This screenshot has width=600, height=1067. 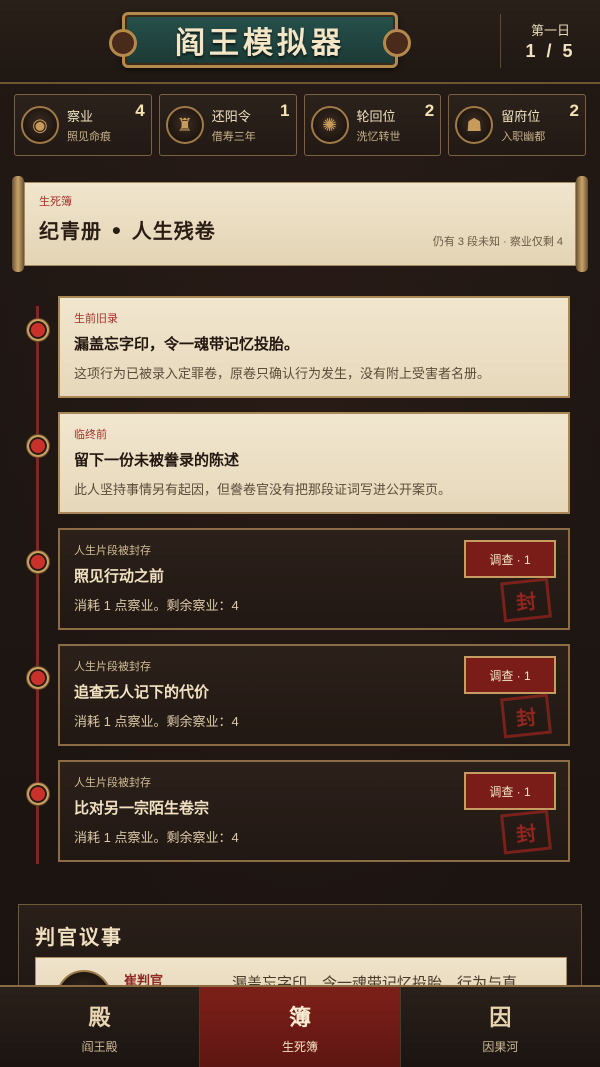 I want to click on resource-name: 察业, so click(x=80, y=116).